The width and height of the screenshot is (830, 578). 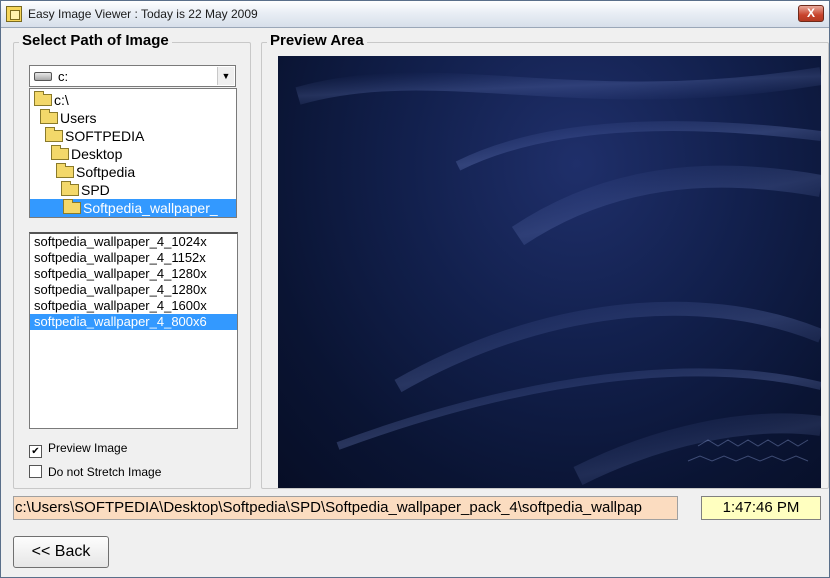 I want to click on tree-item-label: c:\, so click(x=61, y=100).